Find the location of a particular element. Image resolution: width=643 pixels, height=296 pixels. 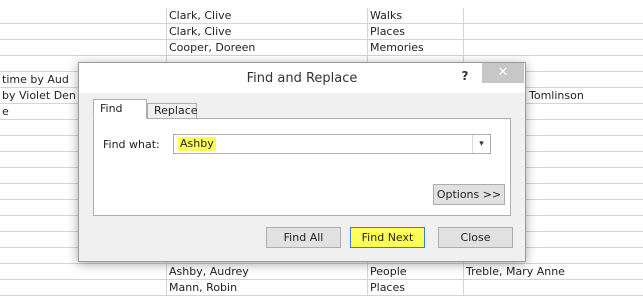

close-button: Close is located at coordinates (475, 237).